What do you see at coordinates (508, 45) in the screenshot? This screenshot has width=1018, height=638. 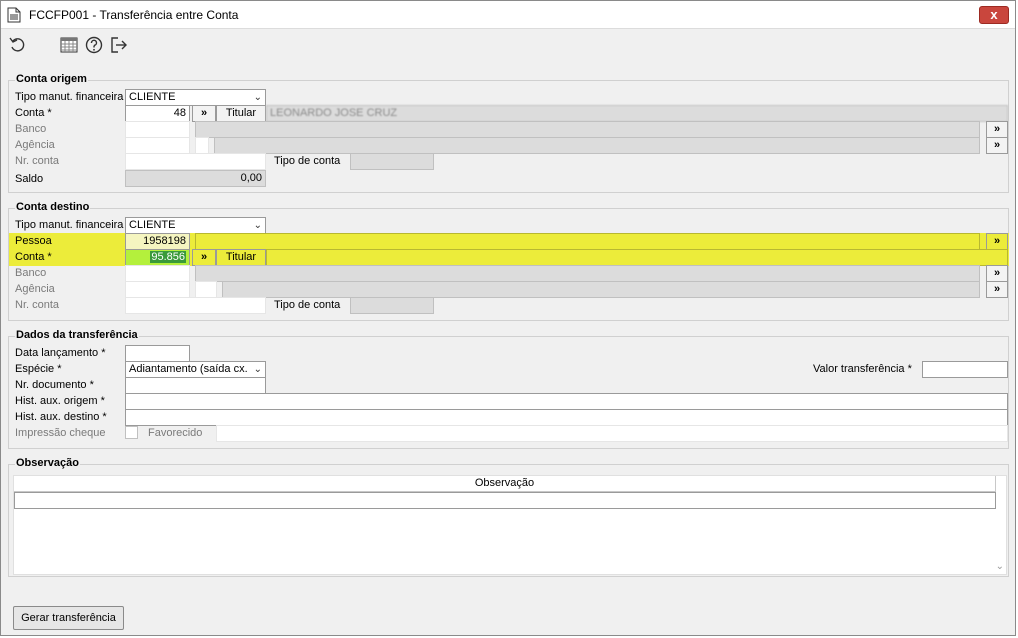 I see `toolbar` at bounding box center [508, 45].